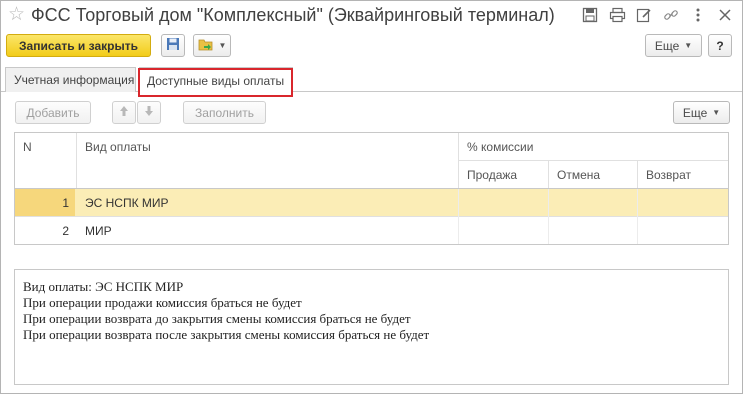 Image resolution: width=743 pixels, height=394 pixels. I want to click on title-actions, so click(655, 15).